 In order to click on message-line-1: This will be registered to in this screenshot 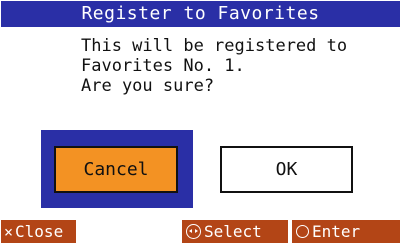, I will do `click(214, 46)`.